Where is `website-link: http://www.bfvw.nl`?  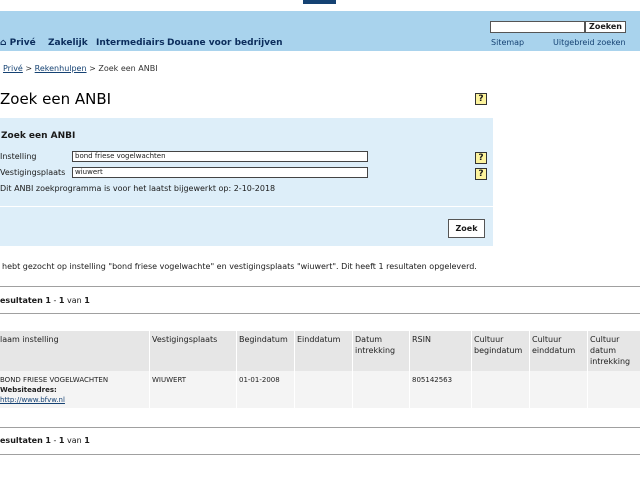
website-link: http://www.bfvw.nl is located at coordinates (32, 400).